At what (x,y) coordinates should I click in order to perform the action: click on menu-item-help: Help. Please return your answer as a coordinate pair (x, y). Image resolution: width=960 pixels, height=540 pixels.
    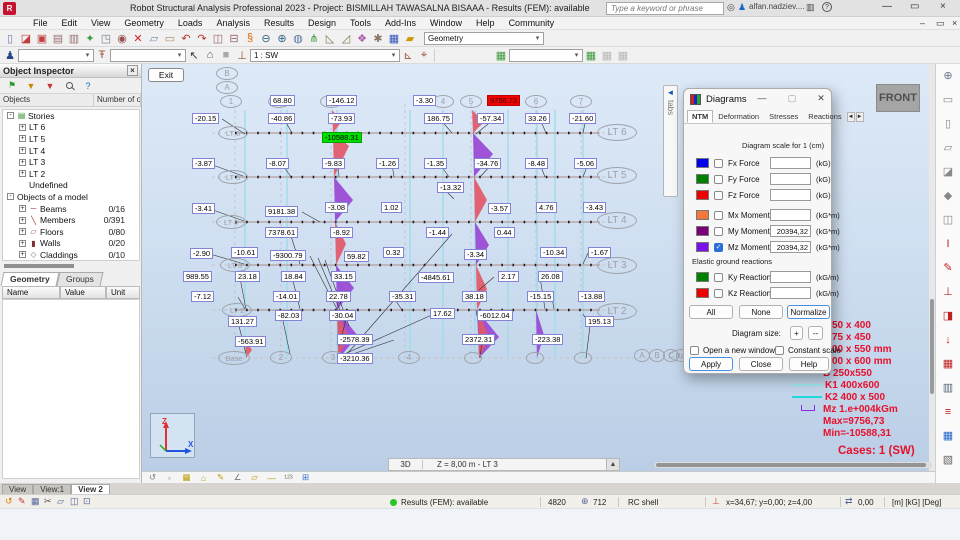
    Looking at the image, I should click on (485, 23).